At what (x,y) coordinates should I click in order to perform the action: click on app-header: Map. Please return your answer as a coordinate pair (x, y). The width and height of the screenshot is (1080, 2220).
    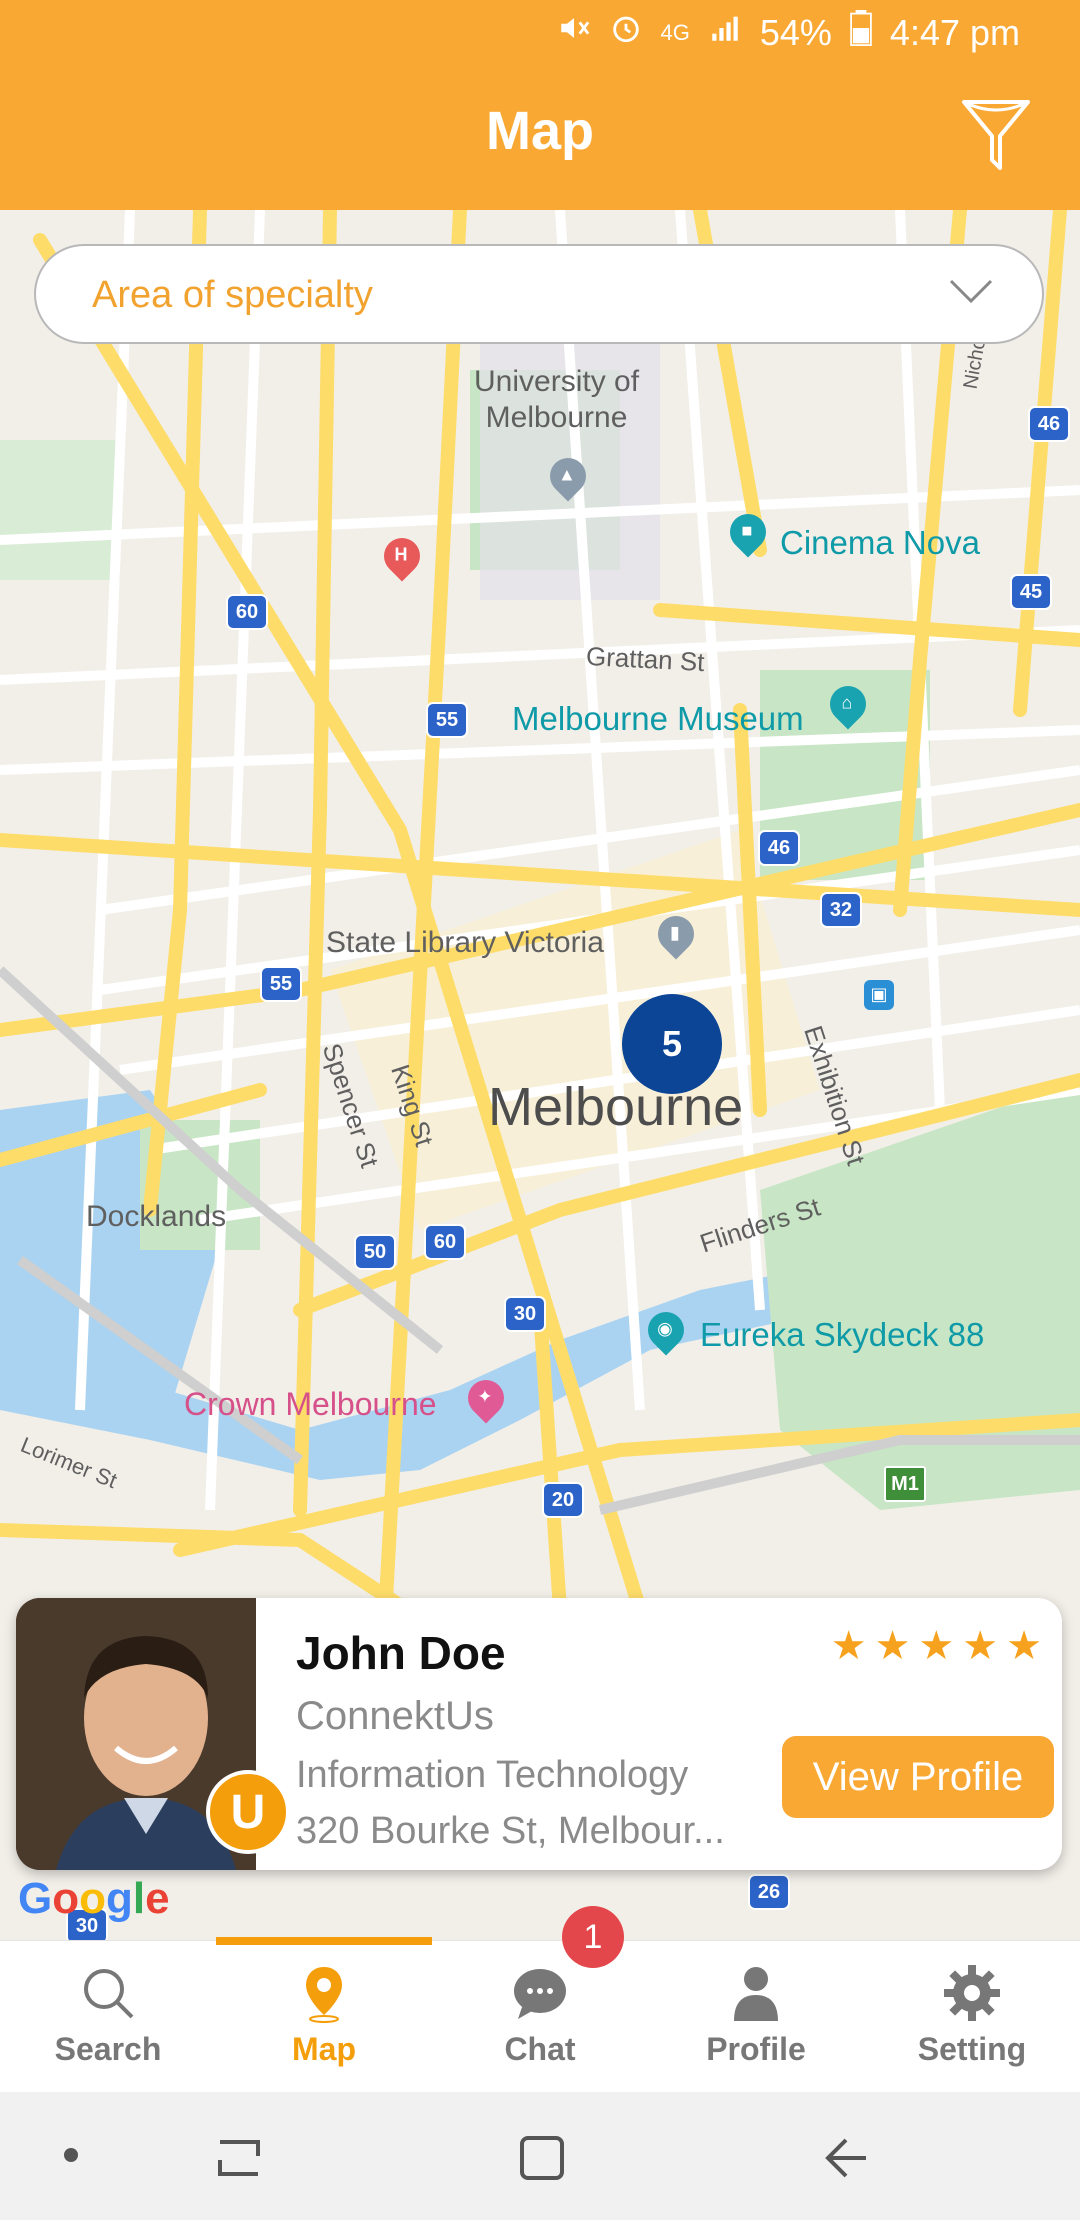
    Looking at the image, I should click on (540, 137).